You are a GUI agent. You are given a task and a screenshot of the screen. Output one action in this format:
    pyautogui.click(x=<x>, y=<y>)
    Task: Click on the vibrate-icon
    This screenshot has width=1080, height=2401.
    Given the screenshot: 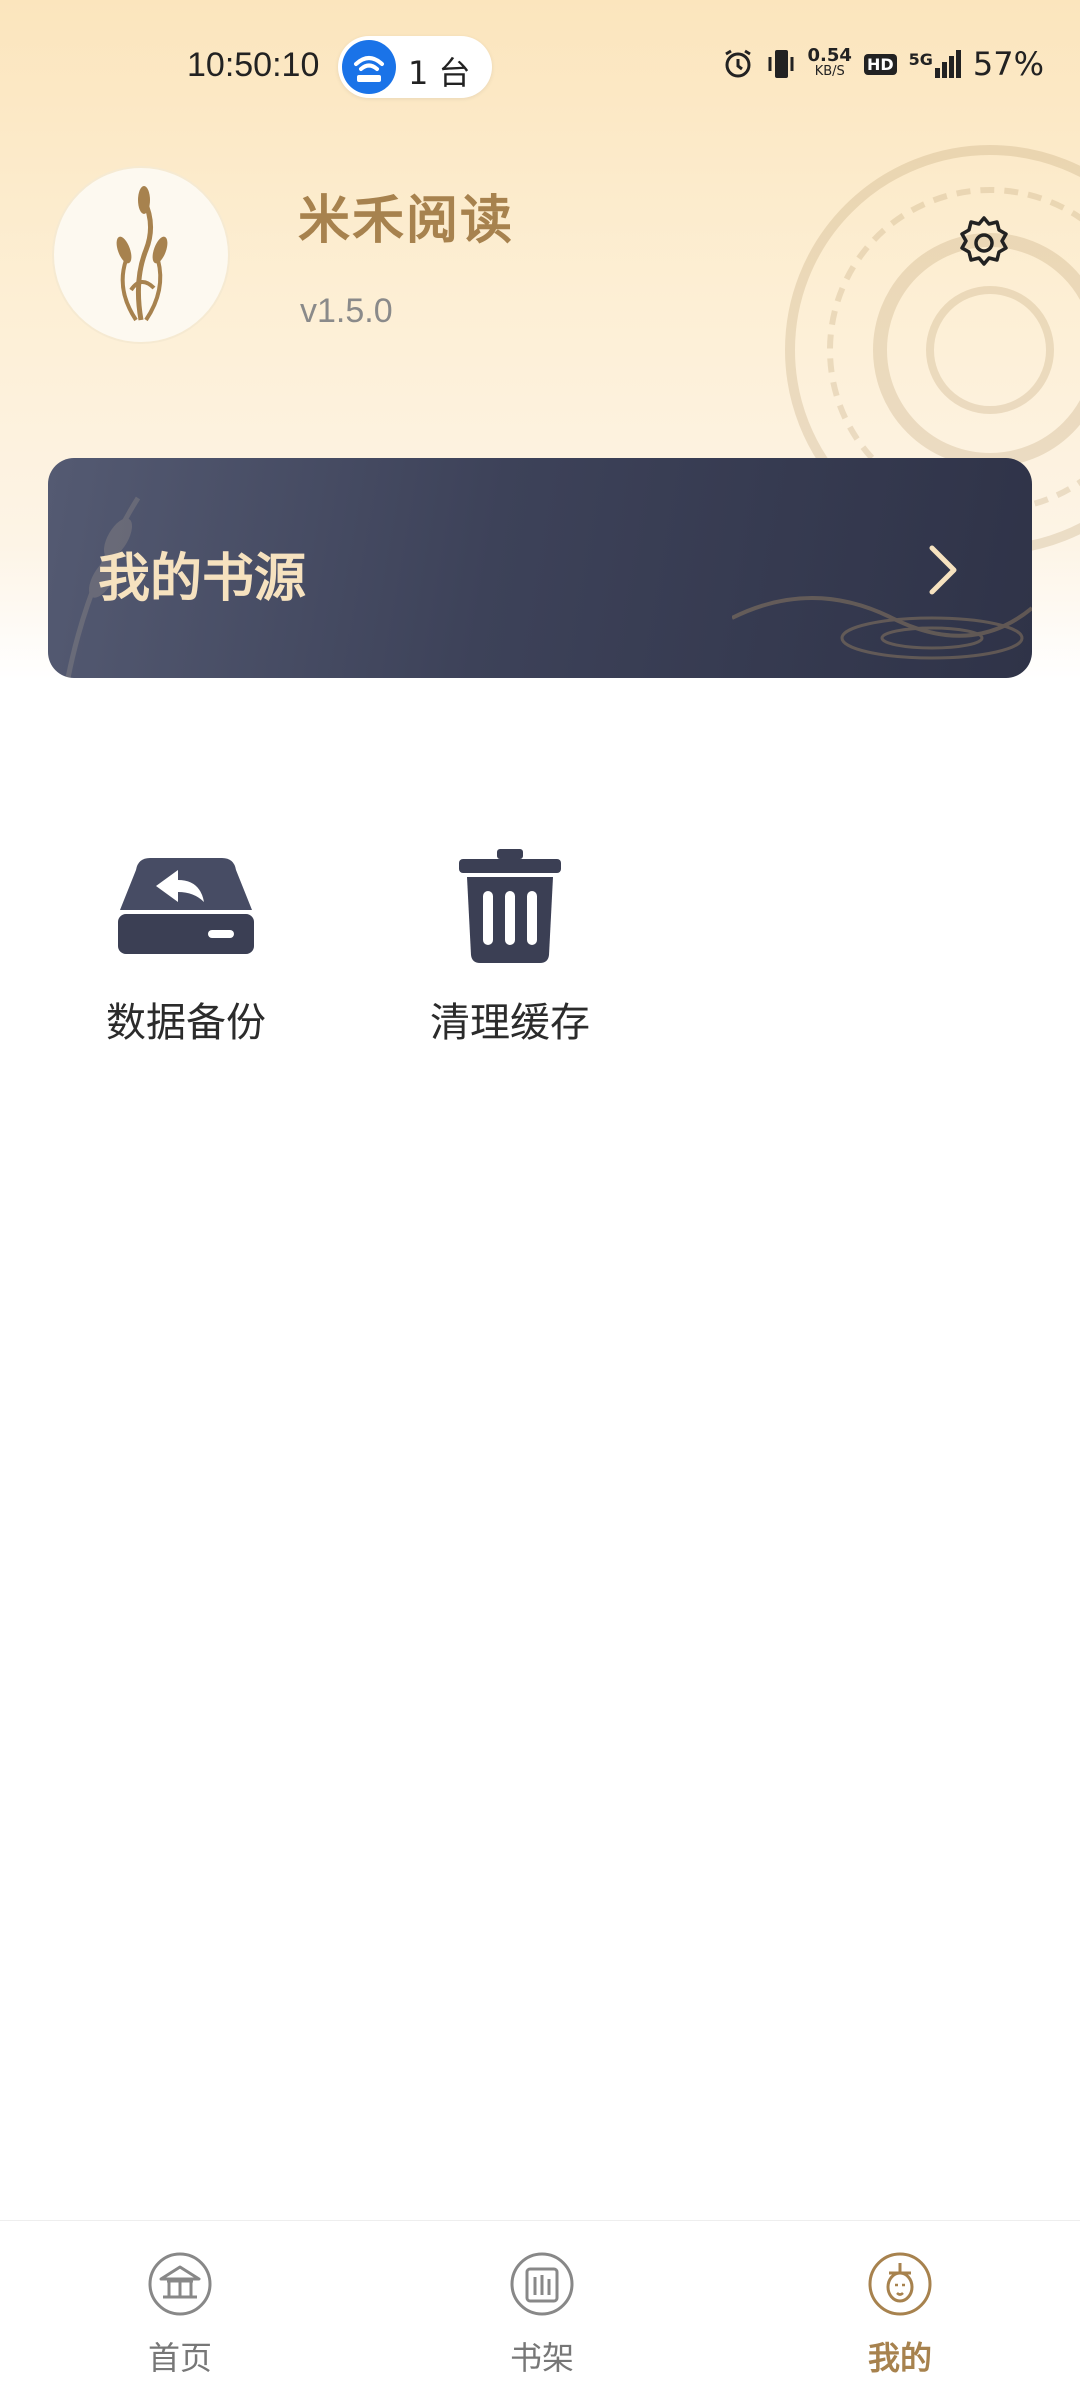 What is the action you would take?
    pyautogui.click(x=781, y=64)
    